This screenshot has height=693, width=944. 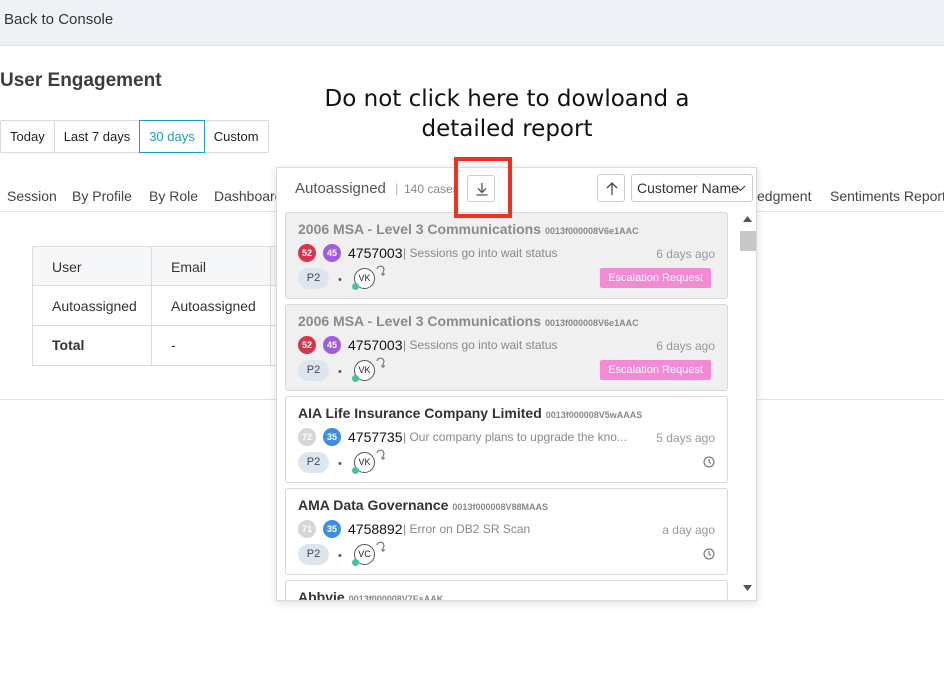 I want to click on sort-field-select: Customer Name, so click(x=692, y=188).